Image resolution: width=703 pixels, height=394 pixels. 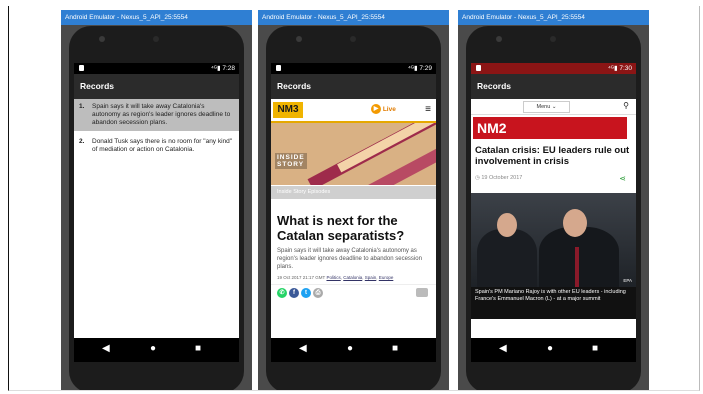 I want to click on share-row: ✆ f t ⎙, so click(x=353, y=292).